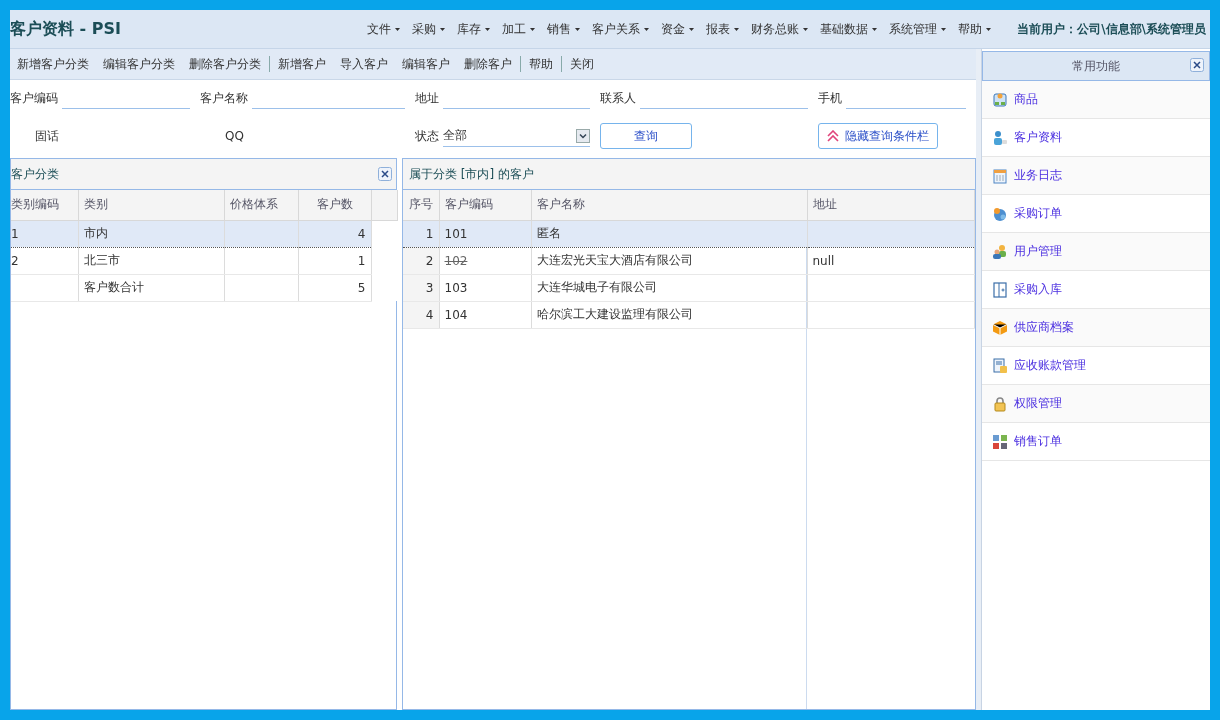  I want to click on table-cell: 市内, so click(95, 233).